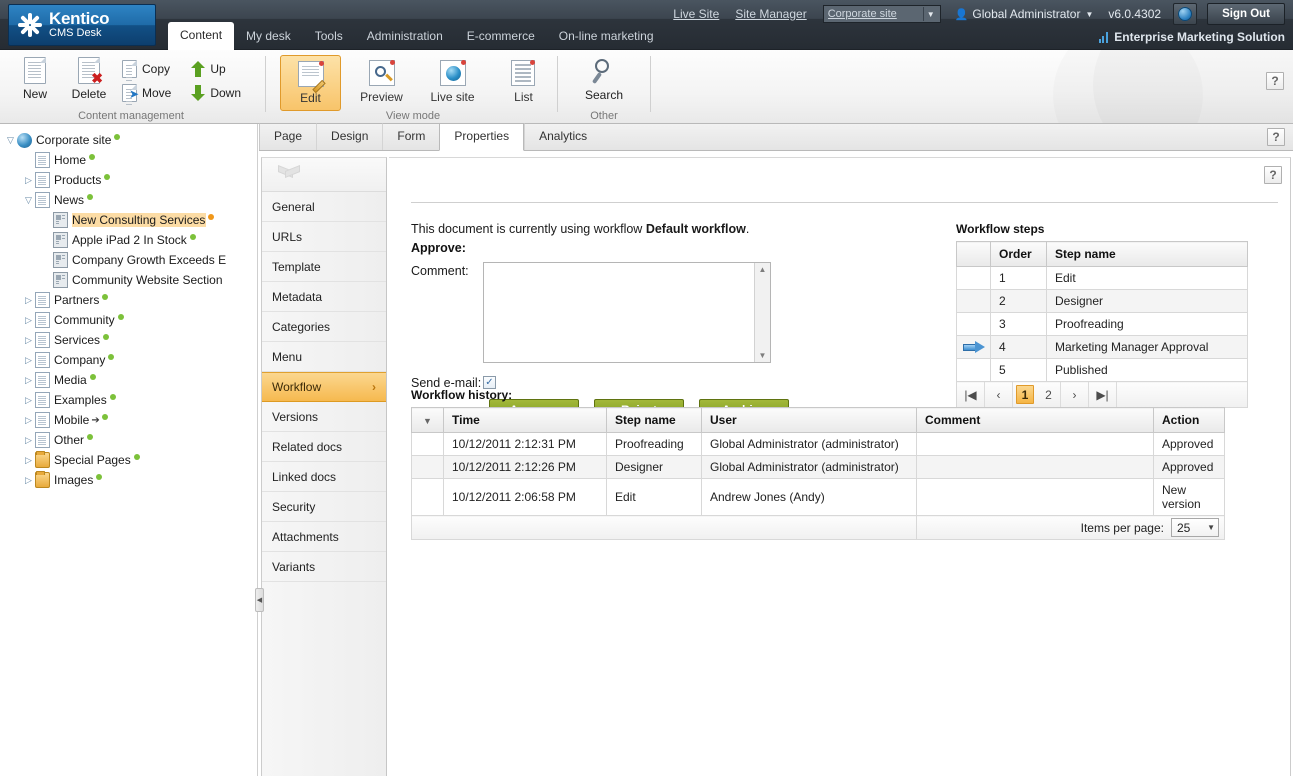 The image size is (1293, 776). I want to click on send-email-checkbox: ✓, so click(489, 382).